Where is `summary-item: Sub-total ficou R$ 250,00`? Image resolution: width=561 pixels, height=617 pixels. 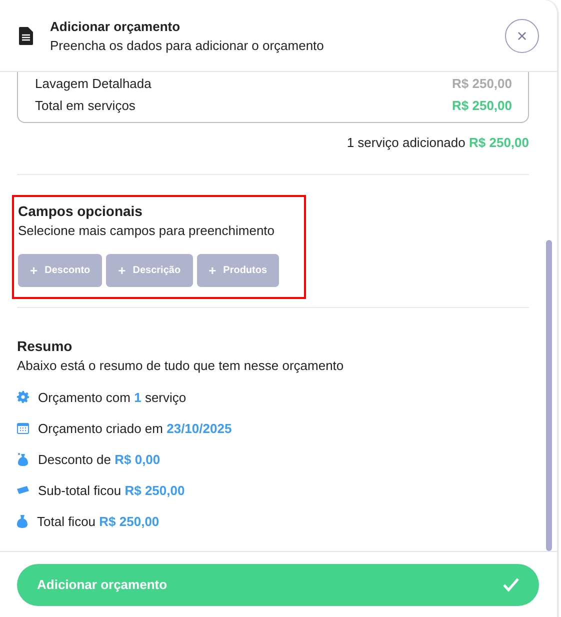 summary-item: Sub-total ficou R$ 250,00 is located at coordinates (111, 490).